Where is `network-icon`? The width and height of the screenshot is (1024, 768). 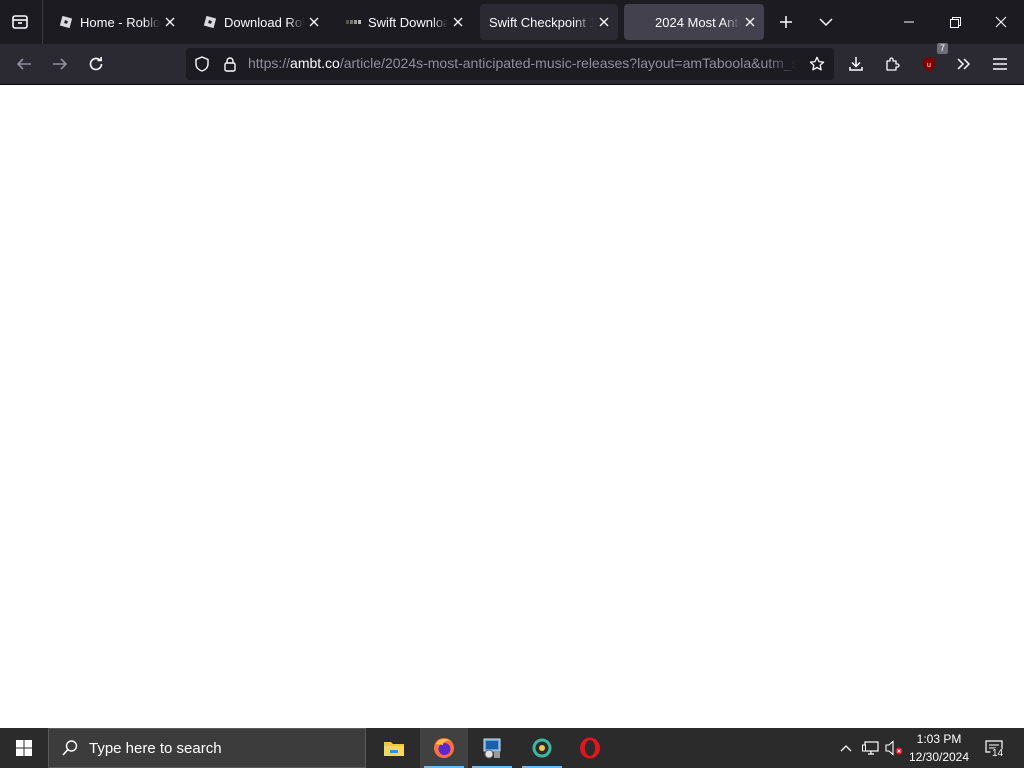 network-icon is located at coordinates (870, 748).